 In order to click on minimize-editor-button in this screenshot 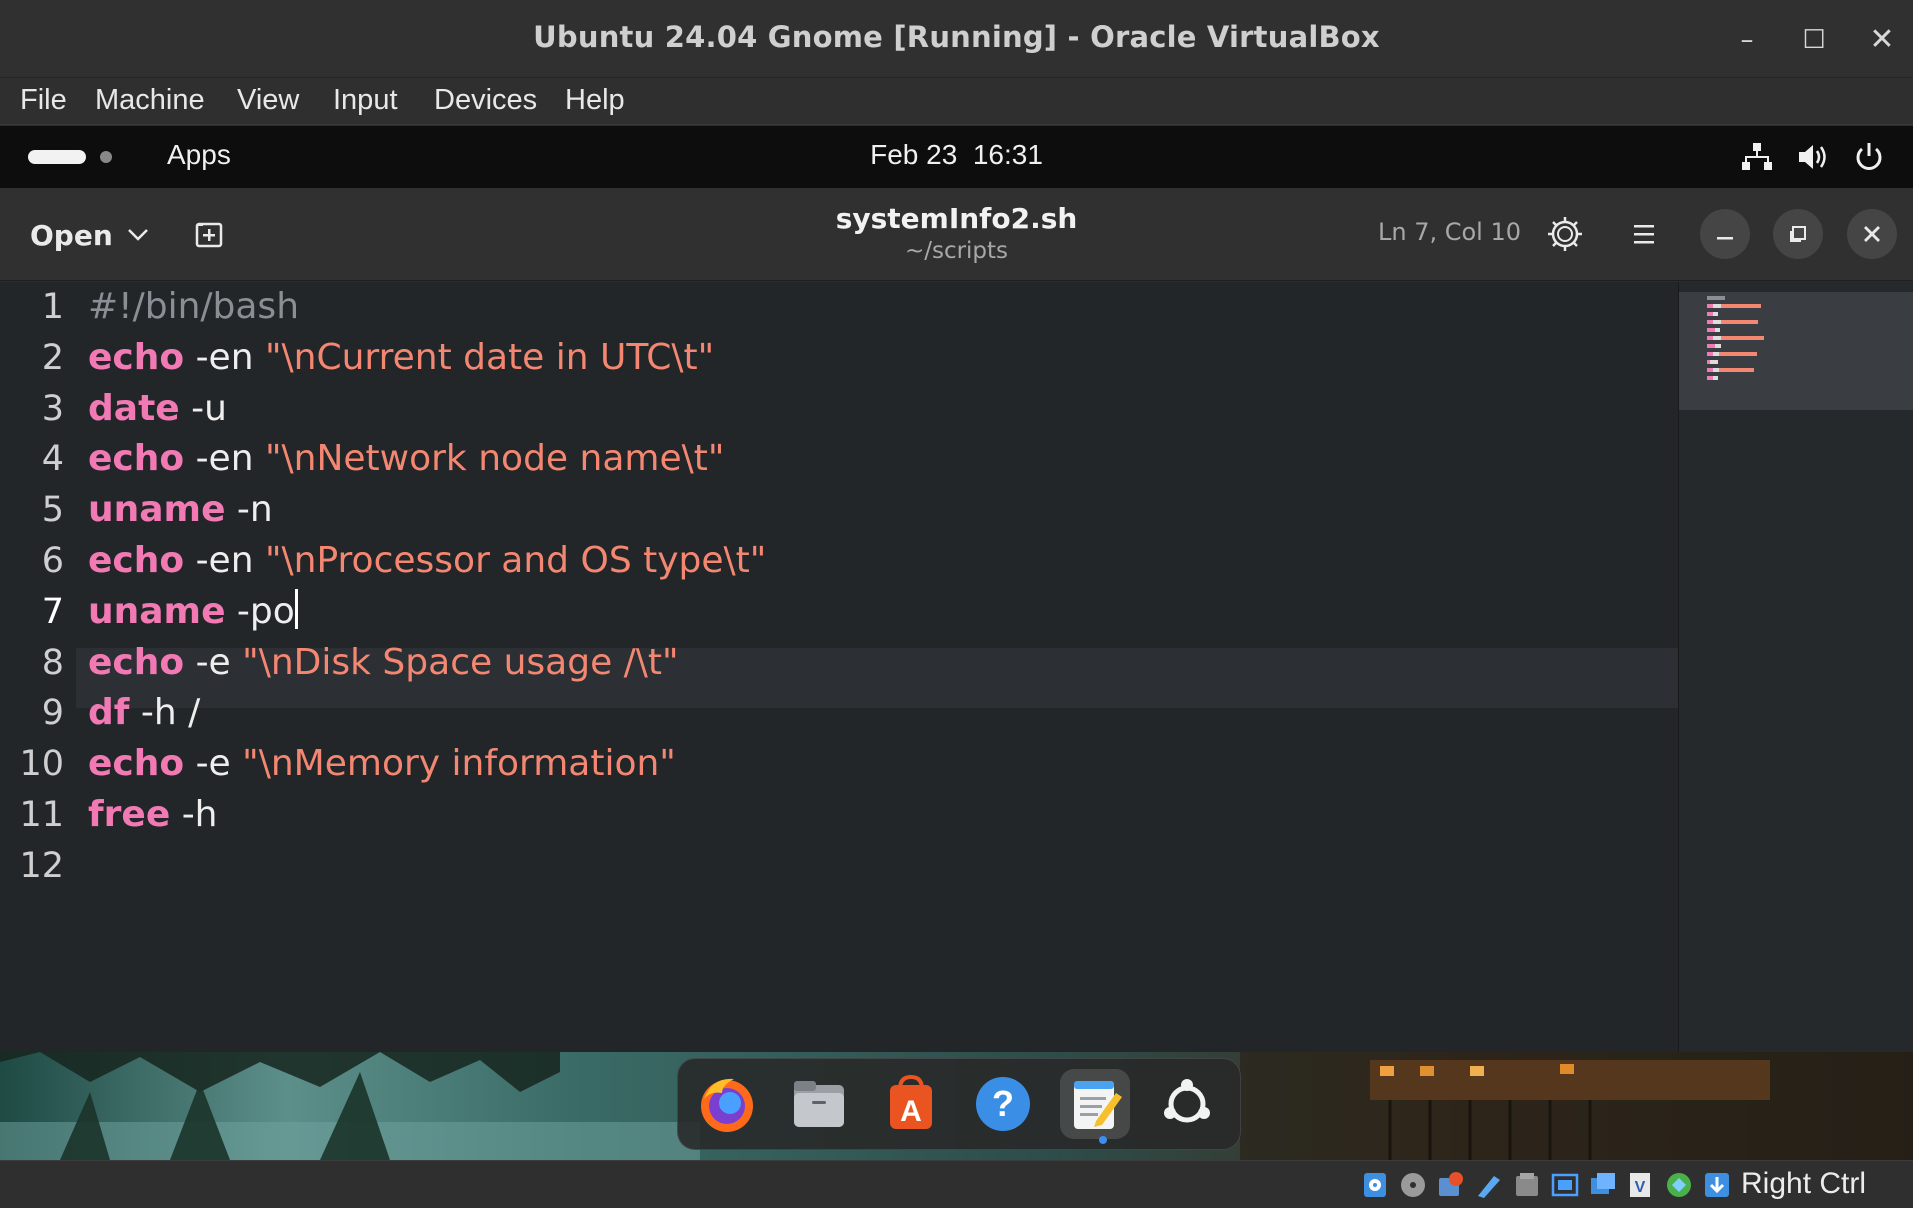, I will do `click(1725, 234)`.